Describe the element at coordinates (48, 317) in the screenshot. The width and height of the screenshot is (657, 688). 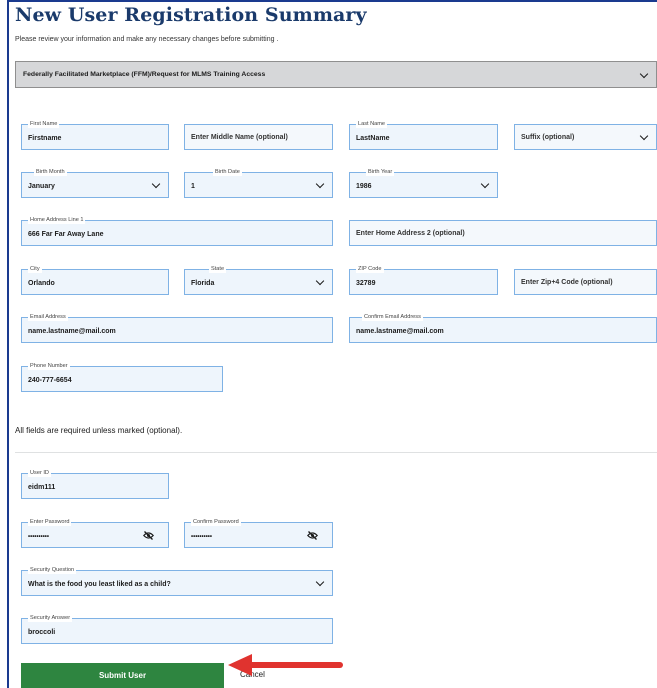
I see `email-label: Email Address` at that location.